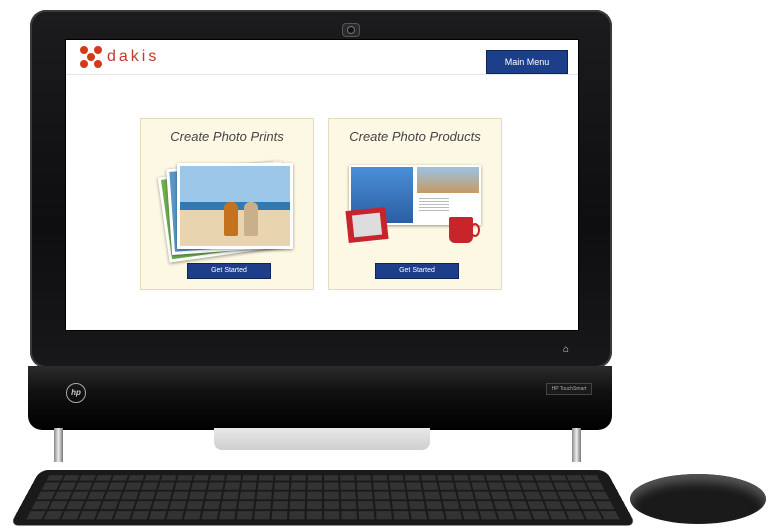 The image size is (784, 532). I want to click on photo-prints-illustration, so click(226, 210).